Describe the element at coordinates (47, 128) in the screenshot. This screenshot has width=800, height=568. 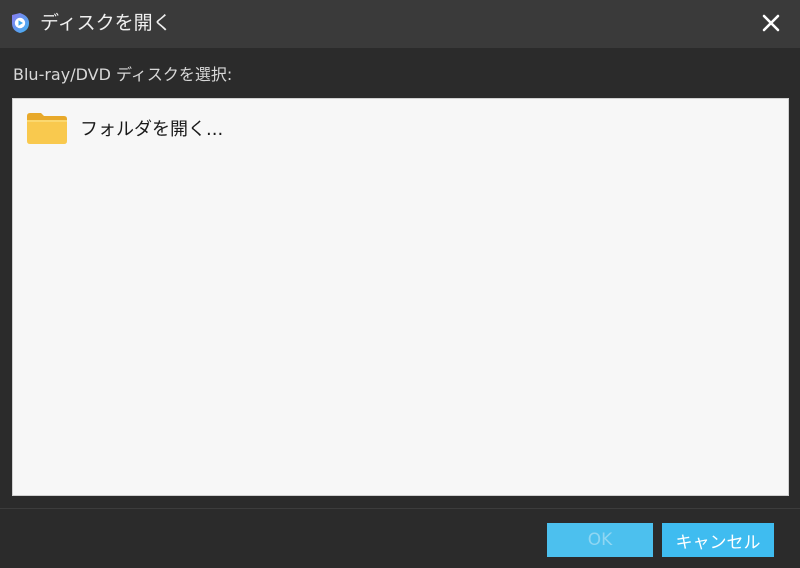
I see `folder-icon` at that location.